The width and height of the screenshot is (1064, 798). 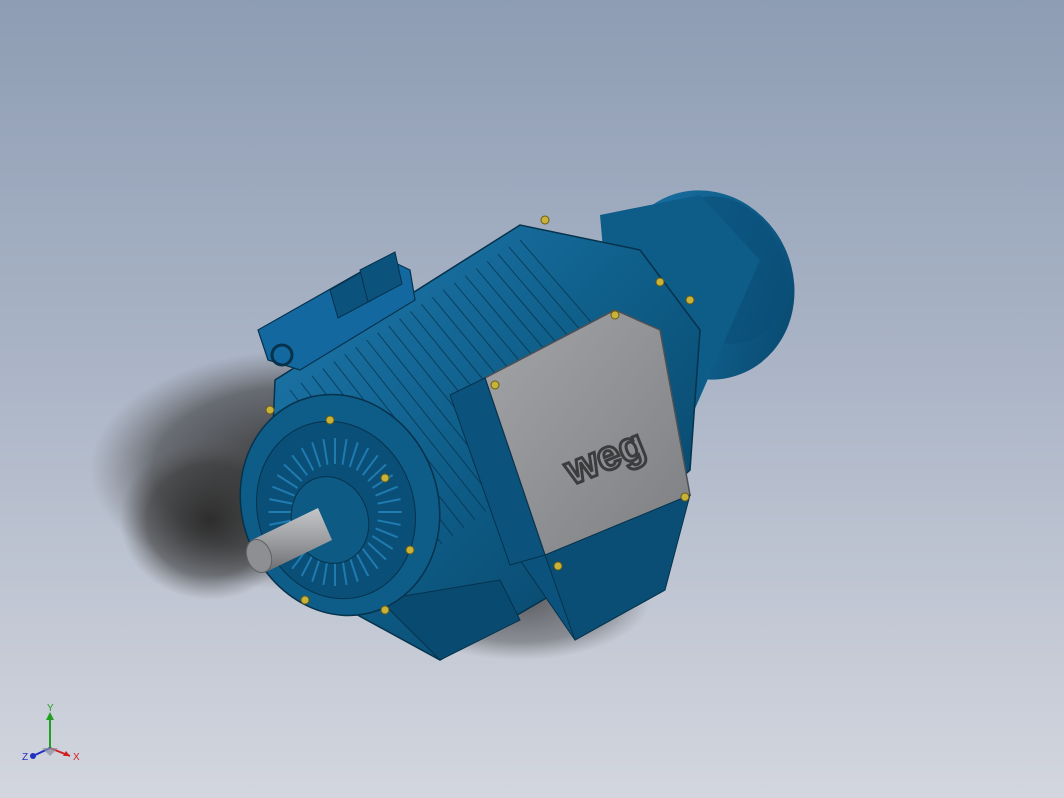 I want to click on x-axis-label: X, so click(x=76, y=757).